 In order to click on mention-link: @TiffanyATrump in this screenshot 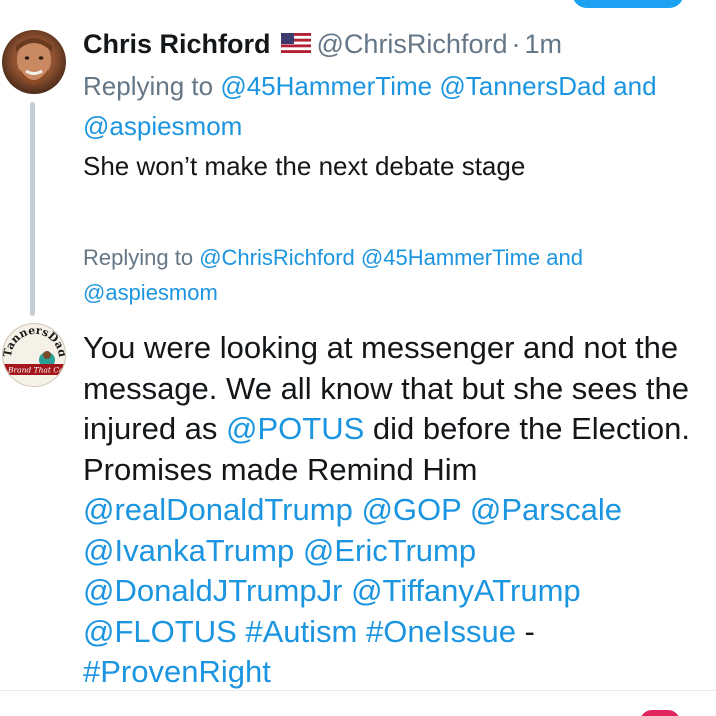, I will do `click(466, 590)`.